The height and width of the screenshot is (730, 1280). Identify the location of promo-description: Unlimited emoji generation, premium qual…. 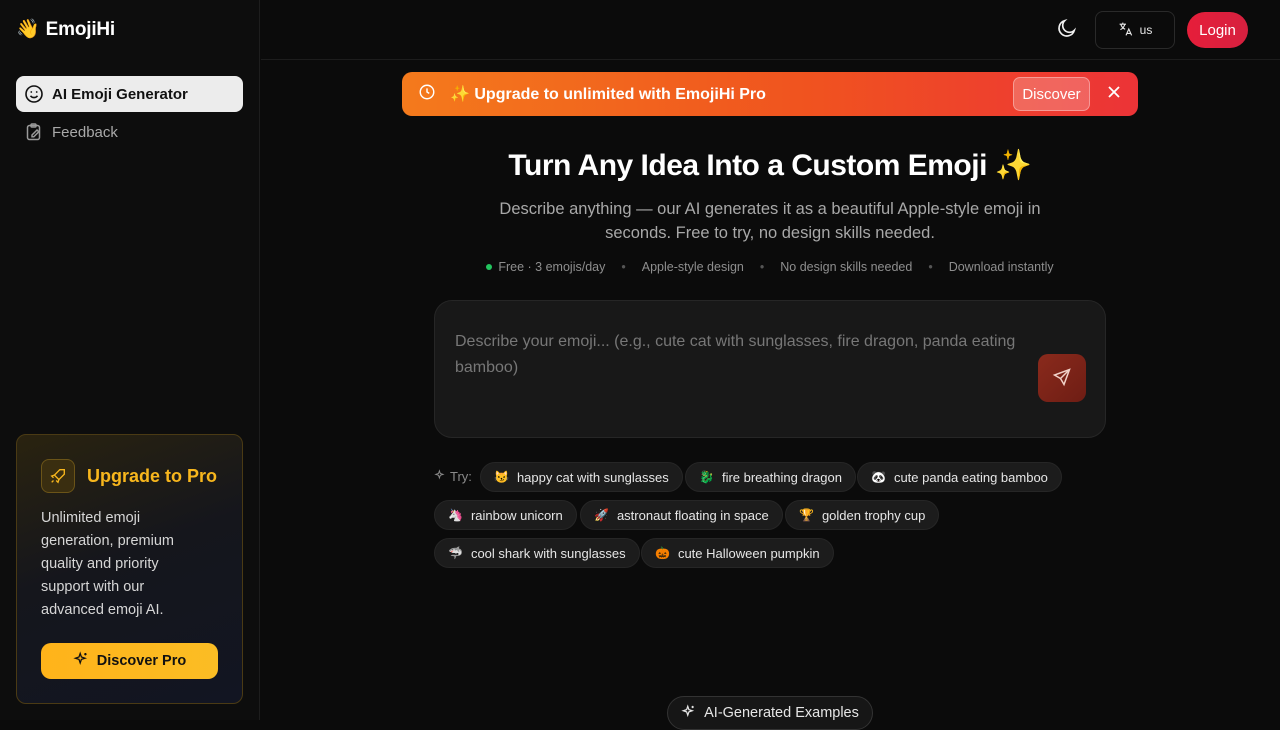
(107, 564).